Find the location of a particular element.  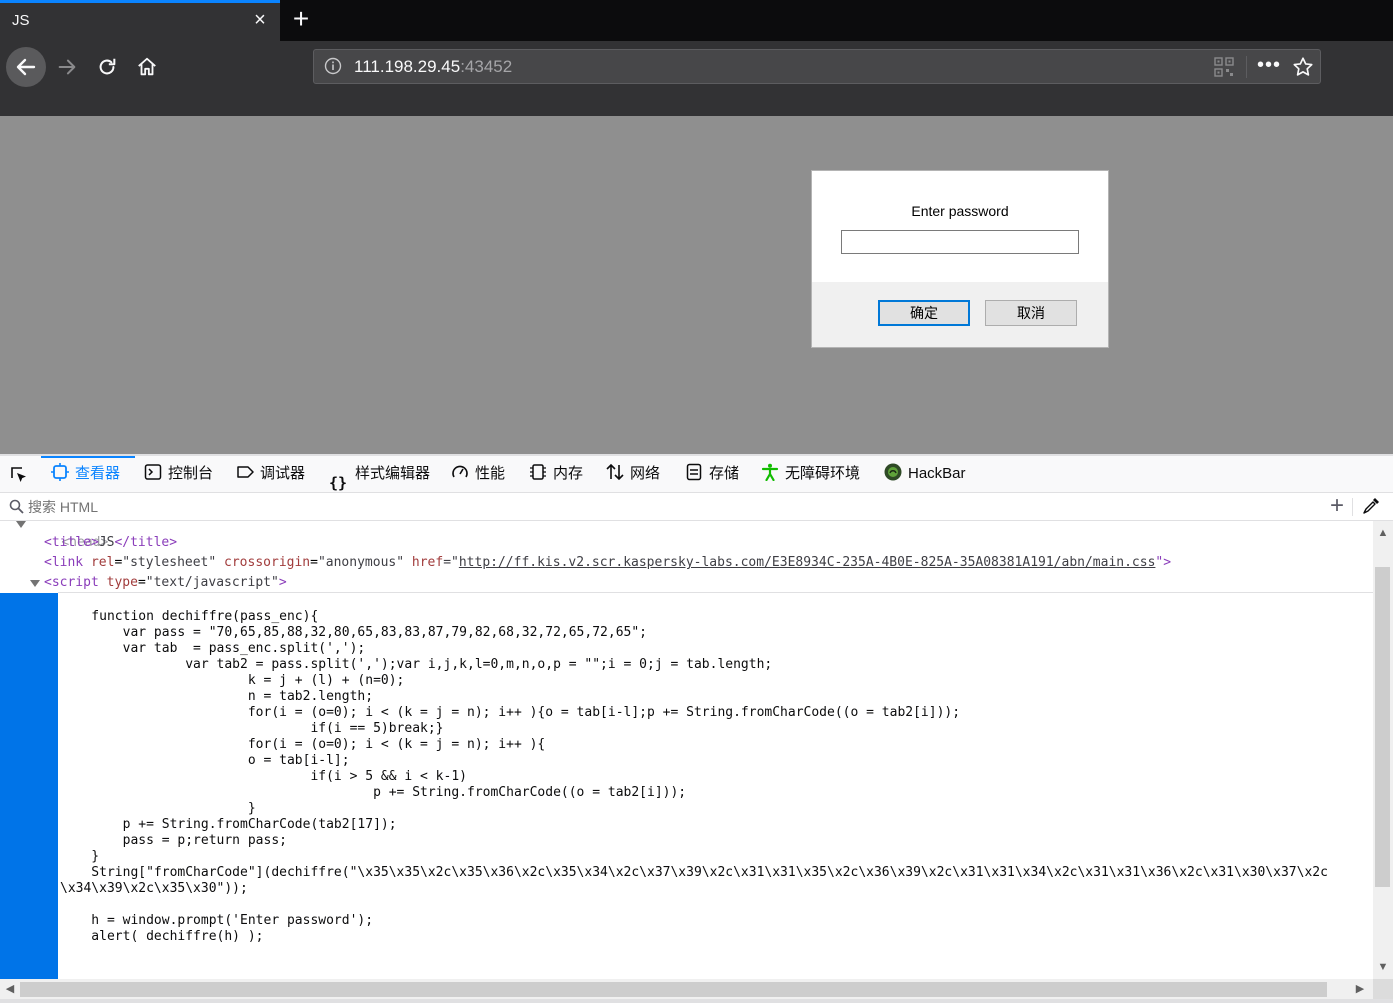

tab-label: 控制台 is located at coordinates (191, 473).